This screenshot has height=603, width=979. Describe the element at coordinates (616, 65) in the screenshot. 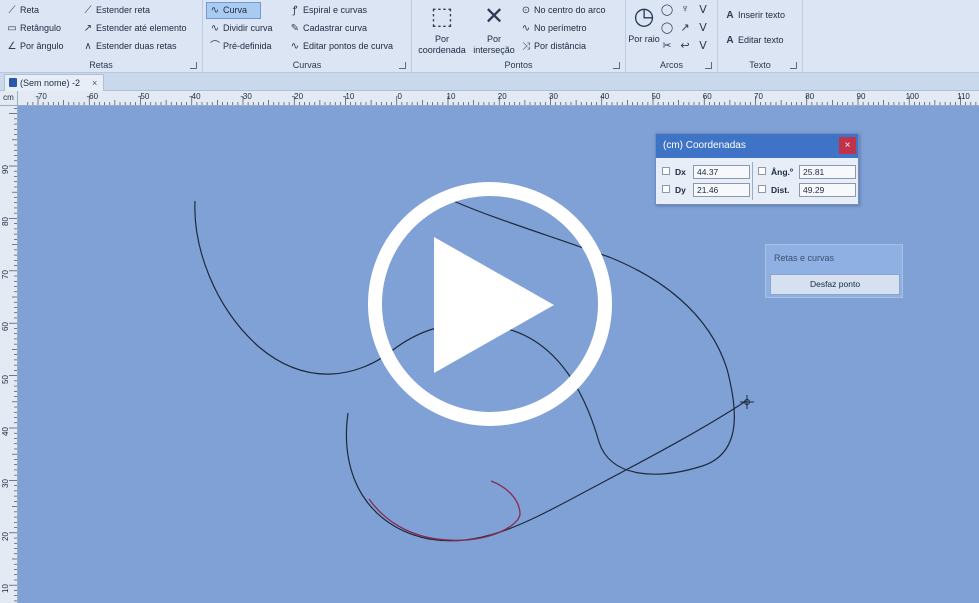

I see `pontos-launcher-icon` at that location.